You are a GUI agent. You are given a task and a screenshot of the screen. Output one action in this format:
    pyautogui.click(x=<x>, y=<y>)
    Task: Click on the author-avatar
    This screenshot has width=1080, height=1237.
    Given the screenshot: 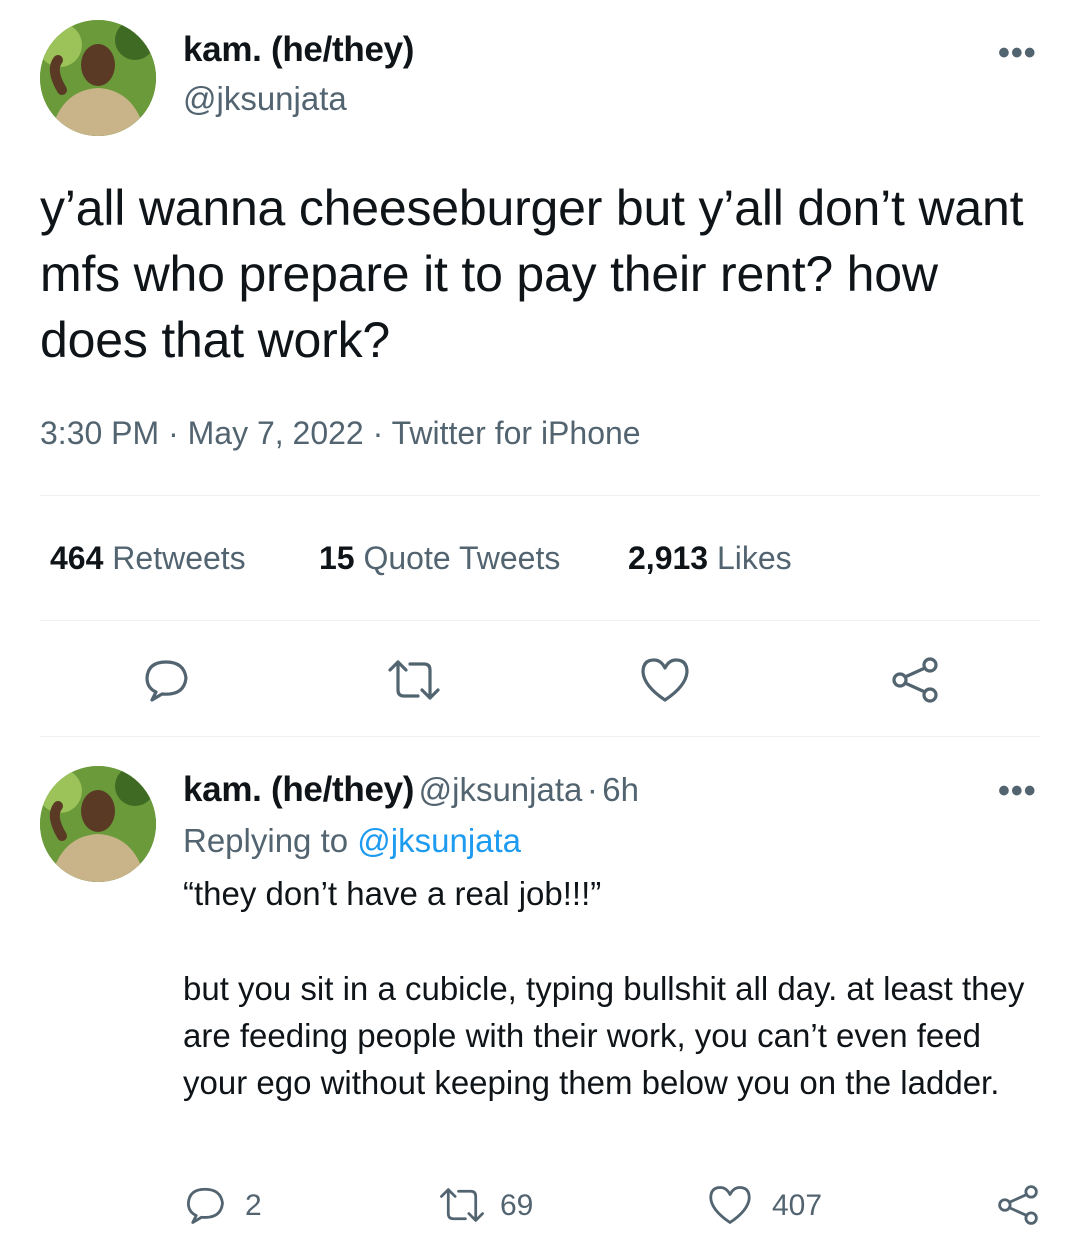 What is the action you would take?
    pyautogui.click(x=98, y=78)
    